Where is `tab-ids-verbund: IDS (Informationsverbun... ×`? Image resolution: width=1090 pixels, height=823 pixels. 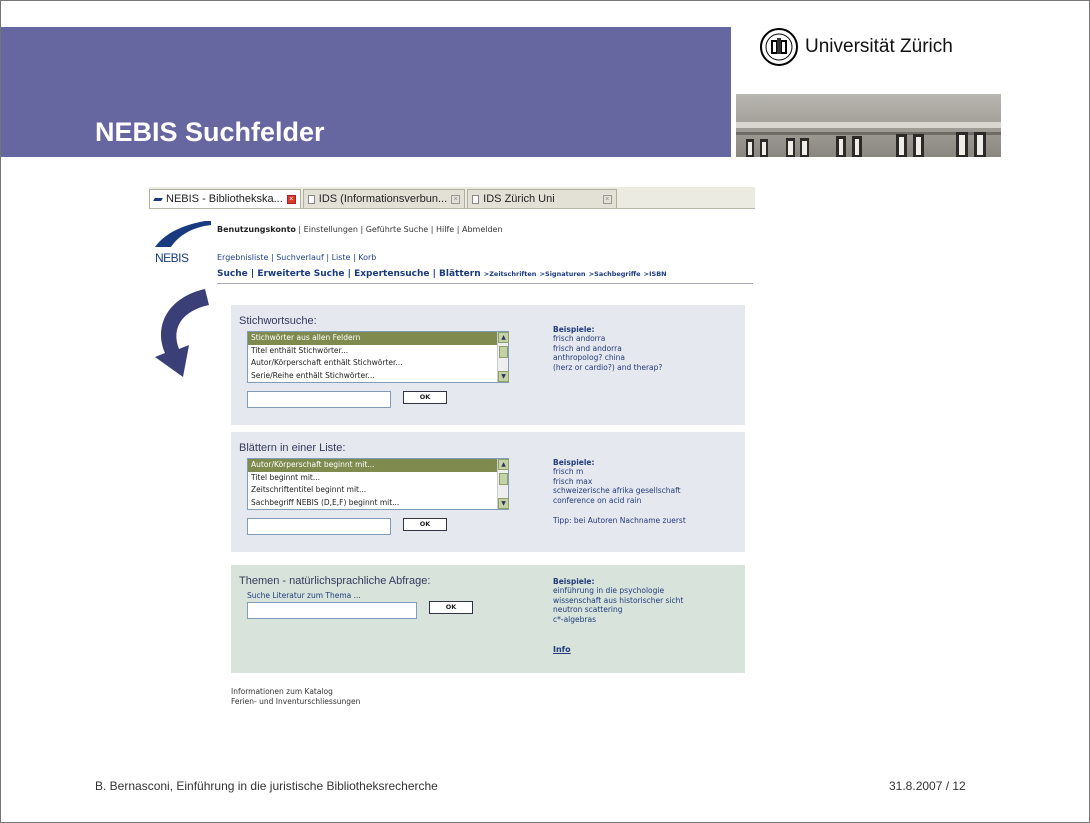
tab-ids-verbund: IDS (Informationsverbun... × is located at coordinates (384, 198).